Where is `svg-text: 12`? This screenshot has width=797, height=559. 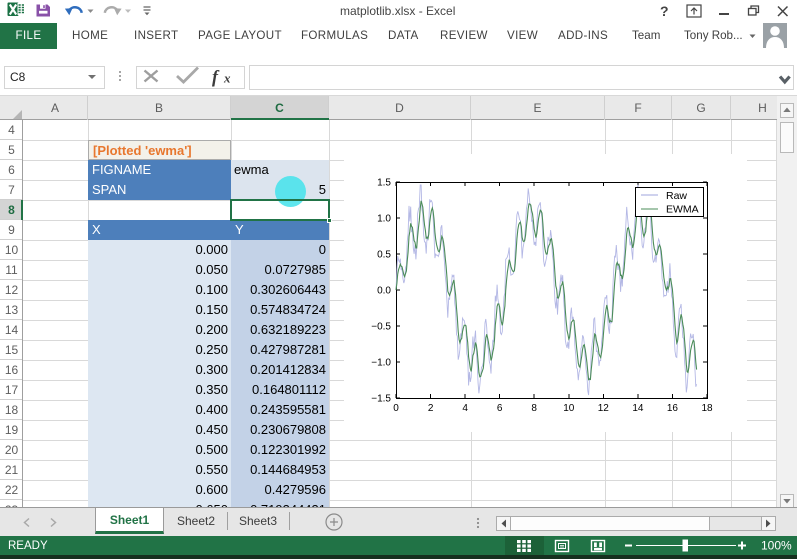
svg-text: 12 is located at coordinates (604, 408).